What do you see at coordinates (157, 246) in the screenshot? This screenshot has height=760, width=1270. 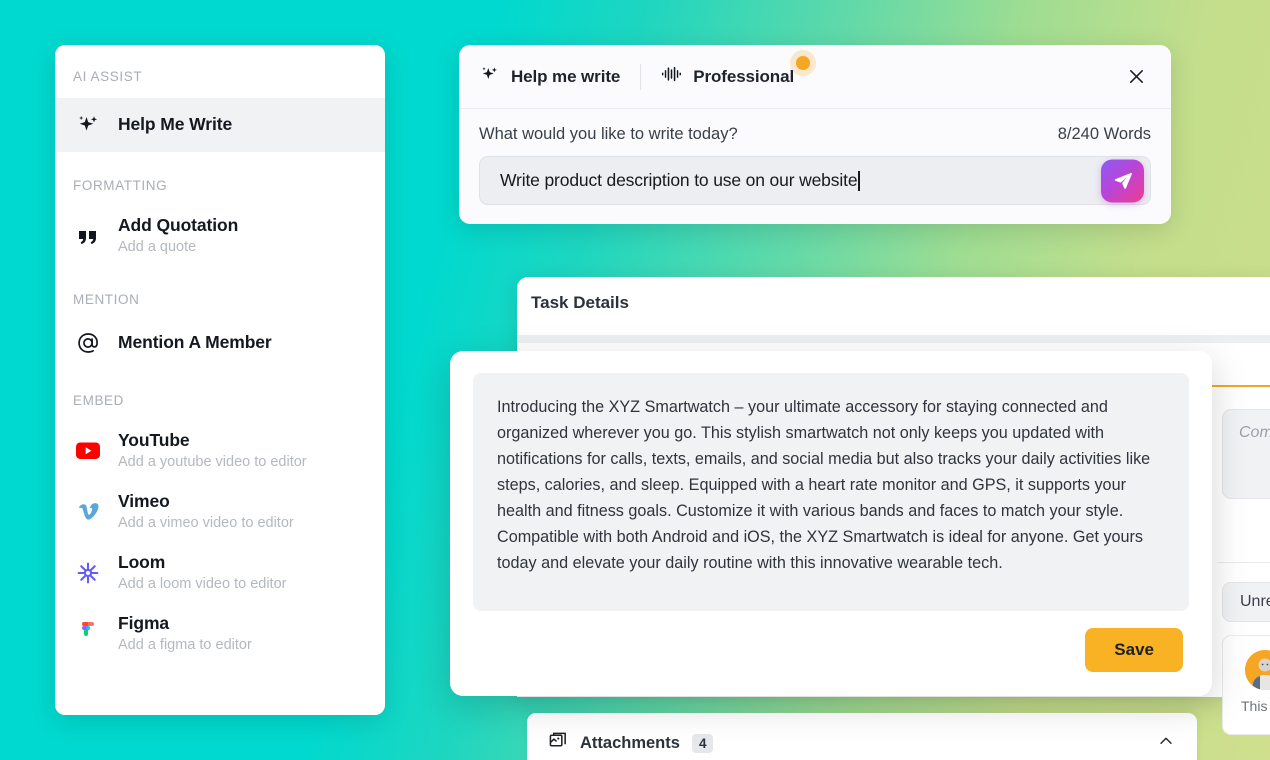 I see `sidebar-item-description: Add a quote` at bounding box center [157, 246].